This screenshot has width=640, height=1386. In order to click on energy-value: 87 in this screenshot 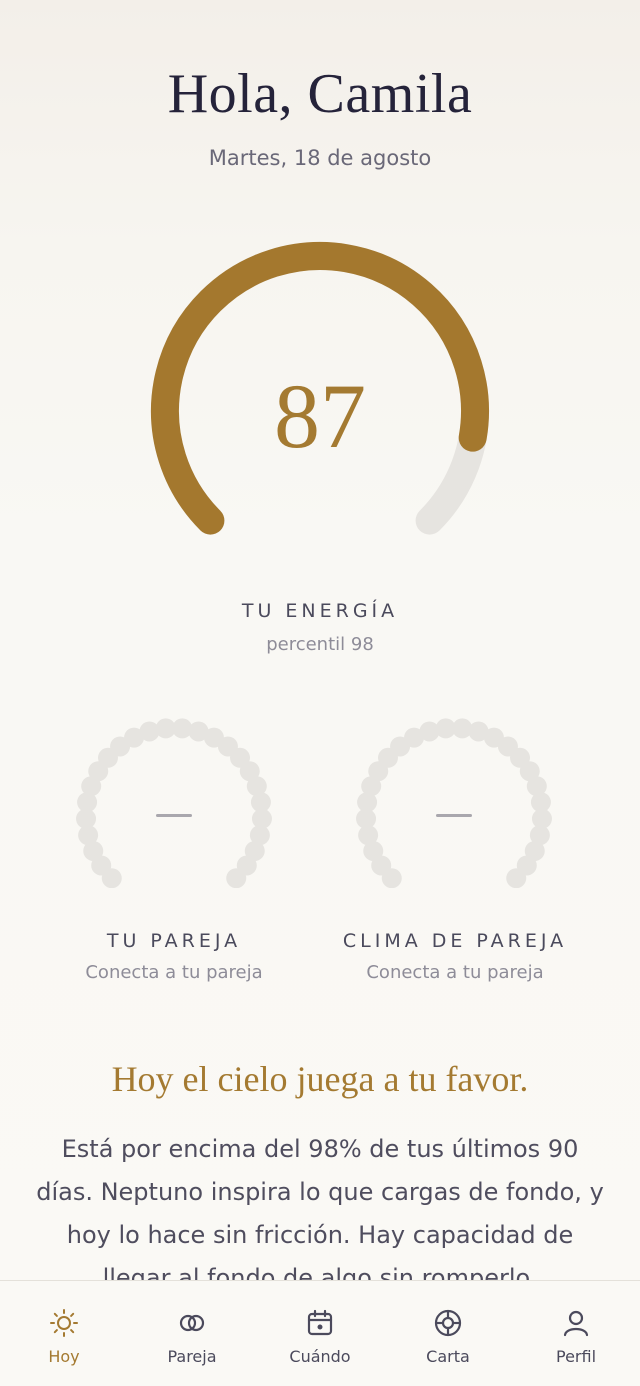, I will do `click(320, 416)`.